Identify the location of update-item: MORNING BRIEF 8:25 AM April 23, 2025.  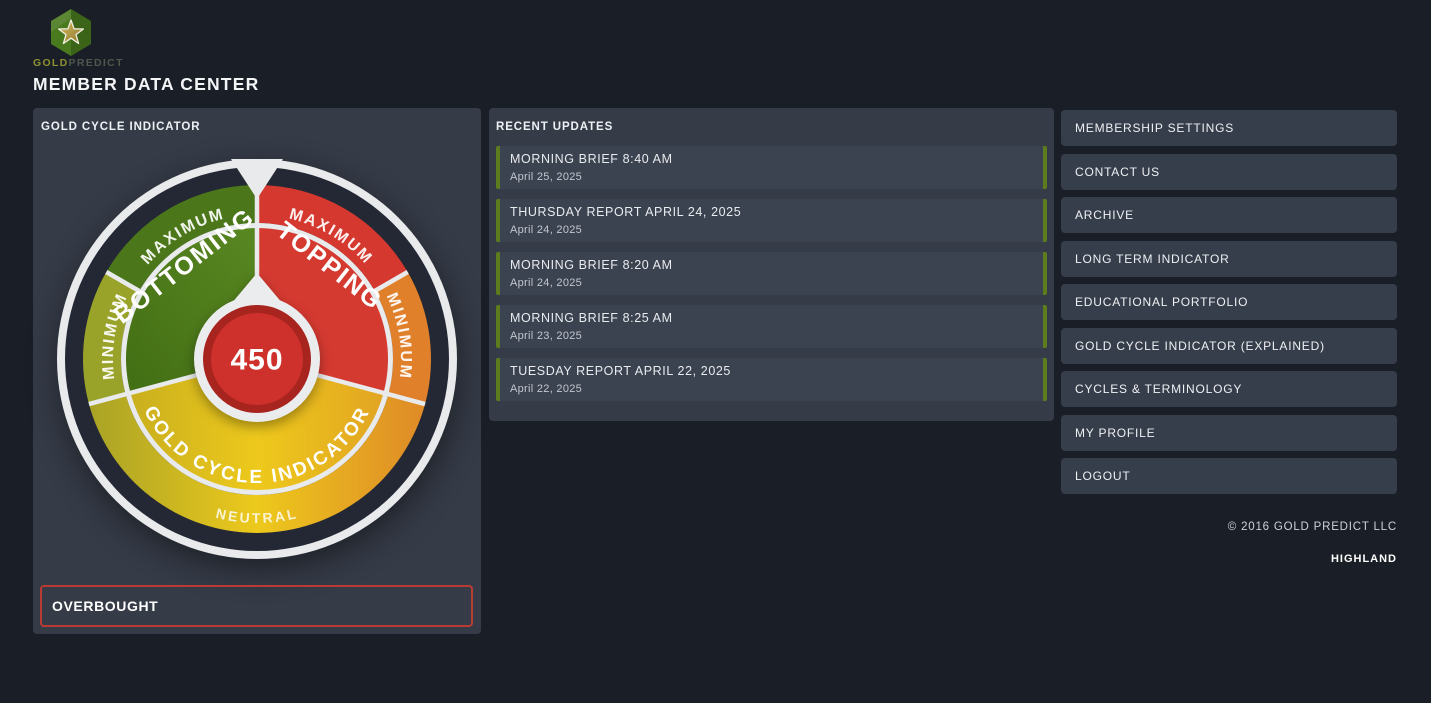
(771, 326).